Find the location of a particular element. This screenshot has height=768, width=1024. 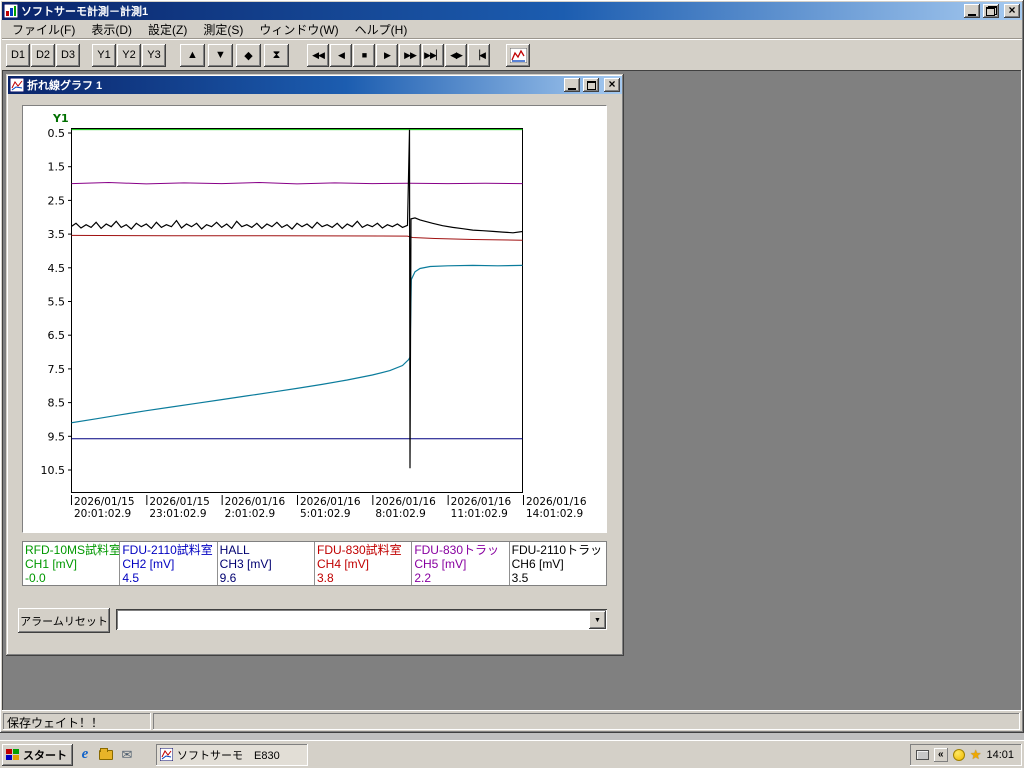

close-icon: × is located at coordinates (1012, 10).